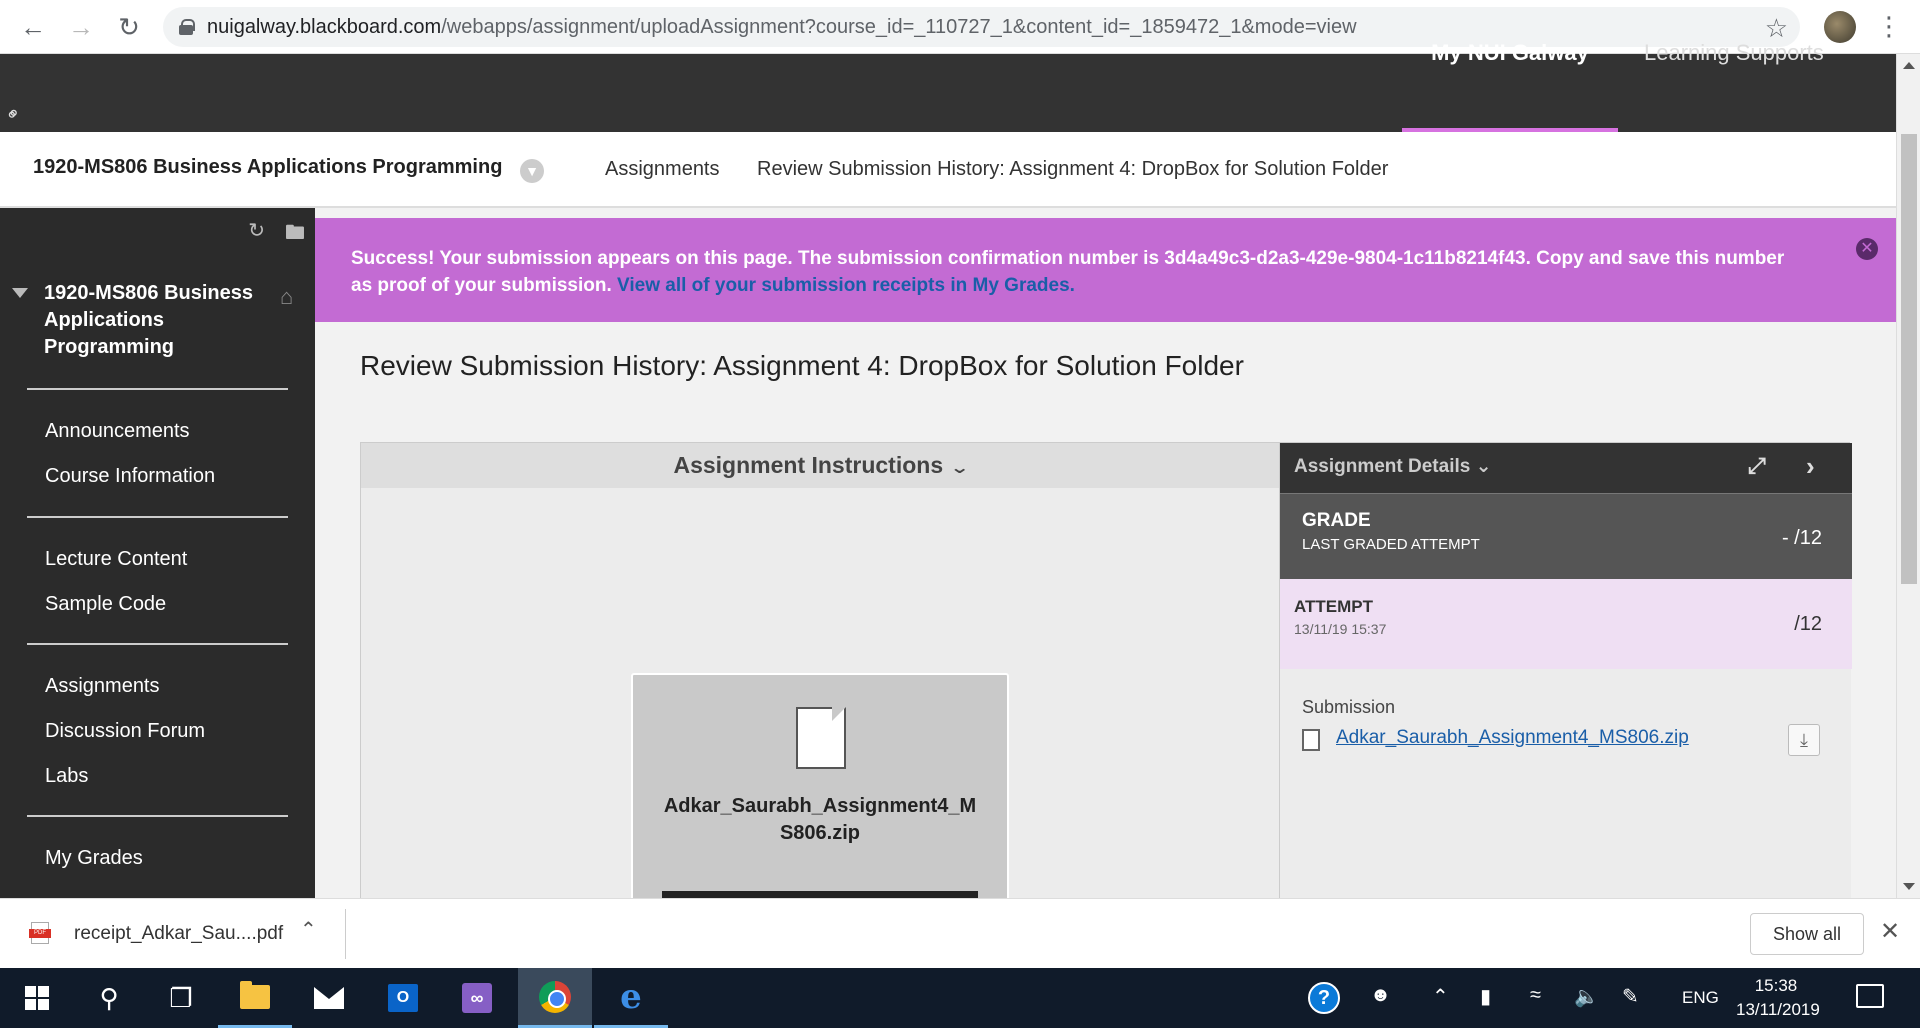  Describe the element at coordinates (1535, 995) in the screenshot. I see `wifi-icon: ≈` at that location.